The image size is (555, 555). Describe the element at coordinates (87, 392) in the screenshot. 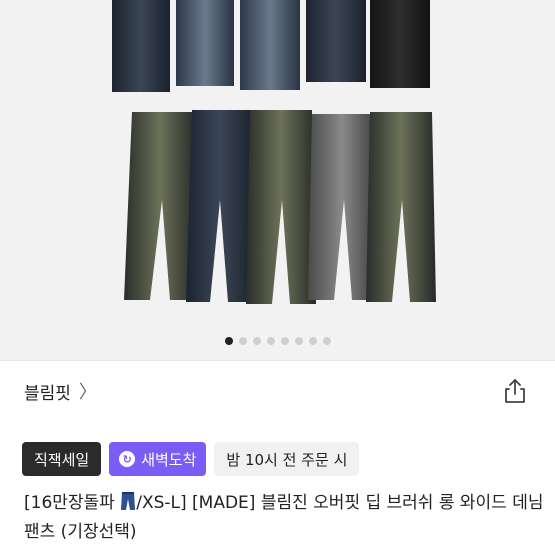

I see `chevron-right-icon: 〉` at that location.